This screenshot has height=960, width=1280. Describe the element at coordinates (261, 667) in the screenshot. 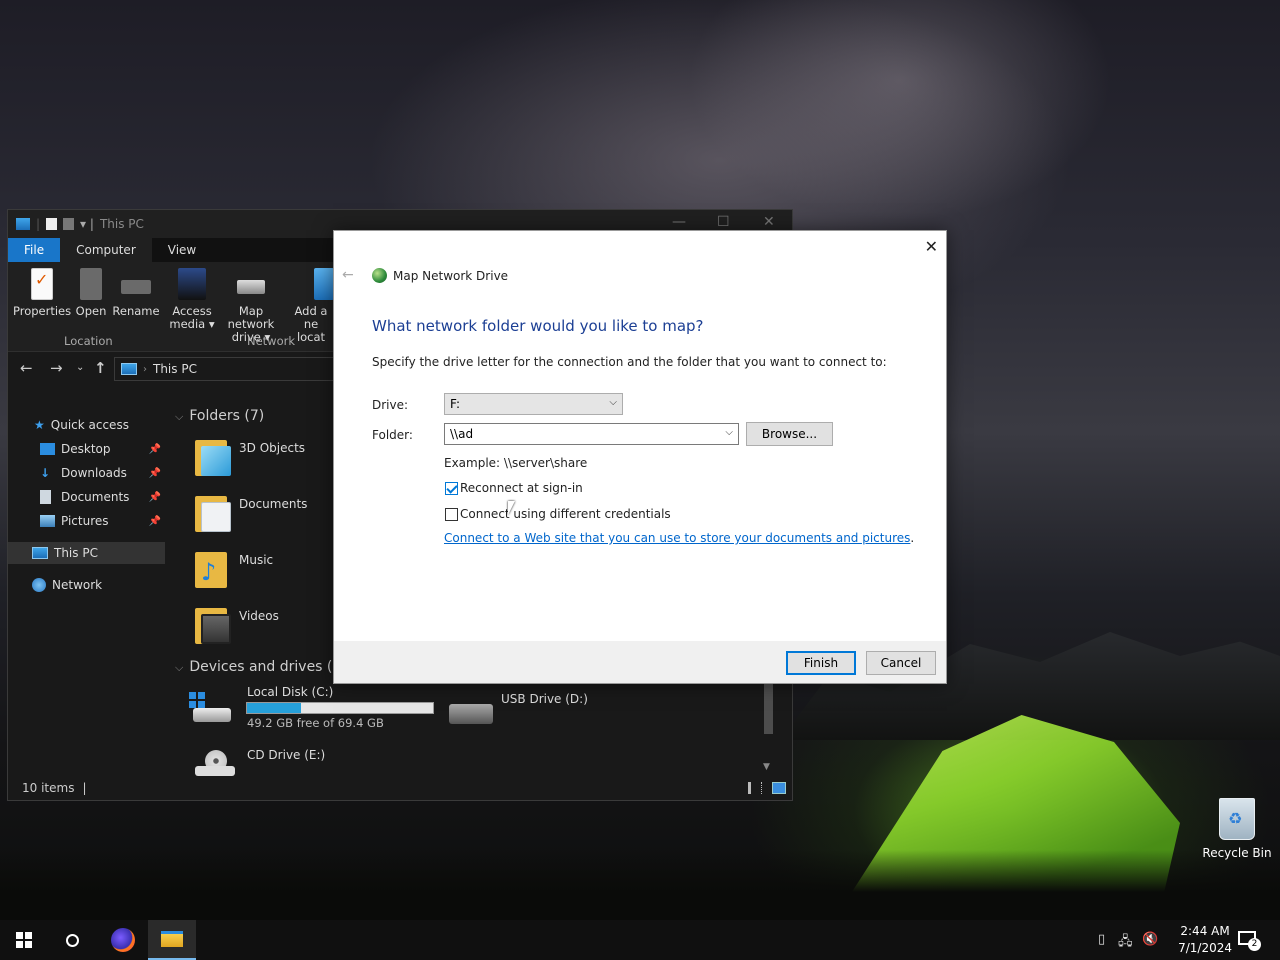

I see `devices-group-header: ⌵ Devices and drives (3)` at that location.